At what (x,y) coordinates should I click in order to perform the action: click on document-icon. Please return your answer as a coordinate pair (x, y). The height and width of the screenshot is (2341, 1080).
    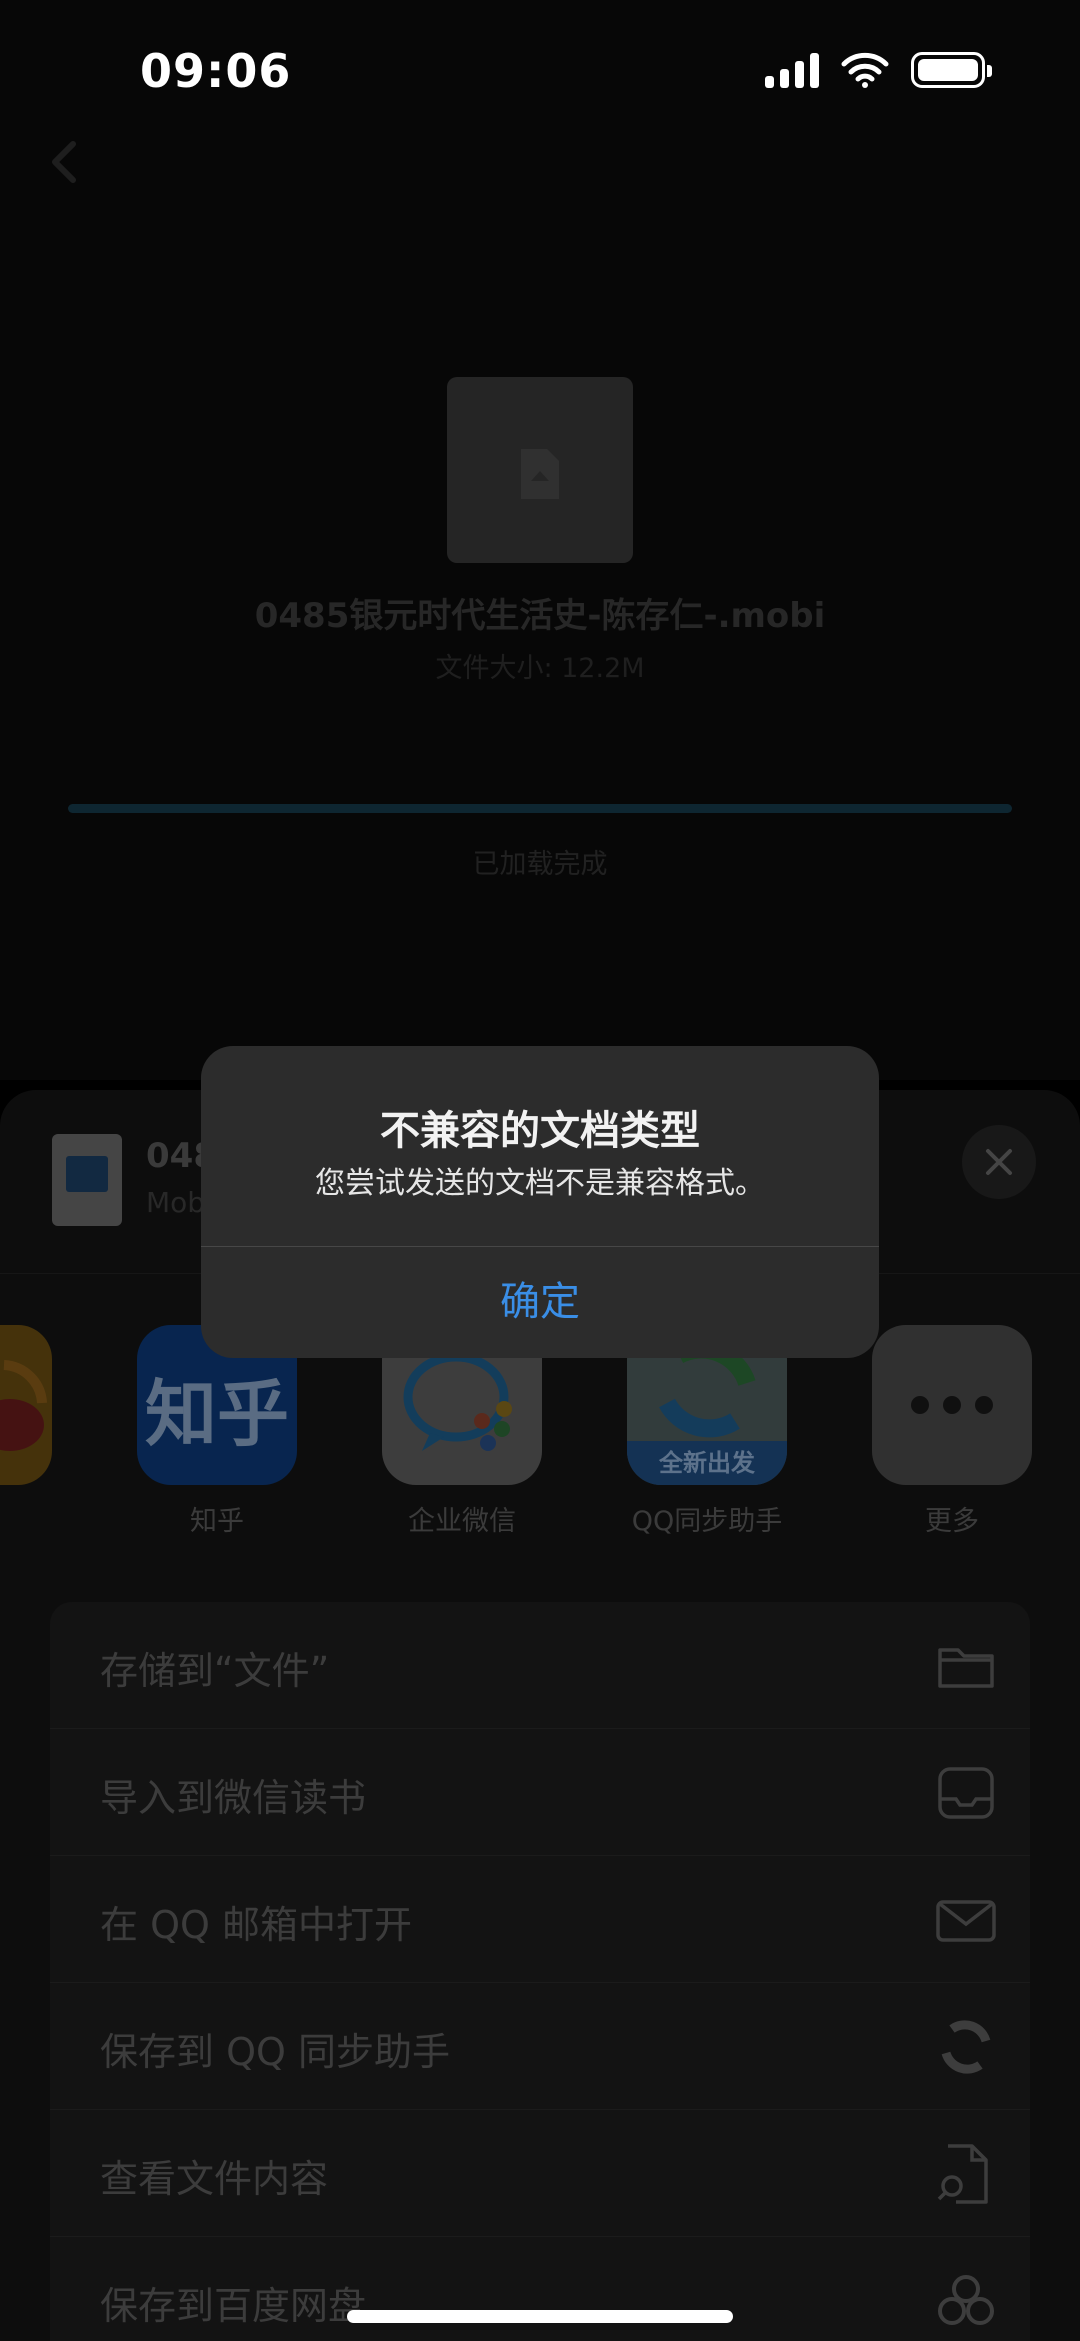
    Looking at the image, I should click on (540, 474).